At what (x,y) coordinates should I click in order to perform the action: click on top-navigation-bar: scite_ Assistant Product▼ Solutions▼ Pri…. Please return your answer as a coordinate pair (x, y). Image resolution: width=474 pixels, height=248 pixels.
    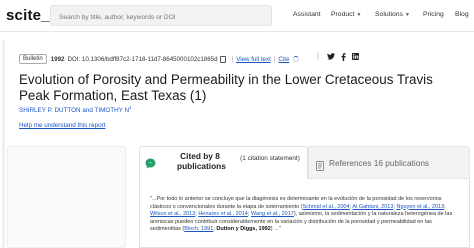
    Looking at the image, I should click on (237, 16).